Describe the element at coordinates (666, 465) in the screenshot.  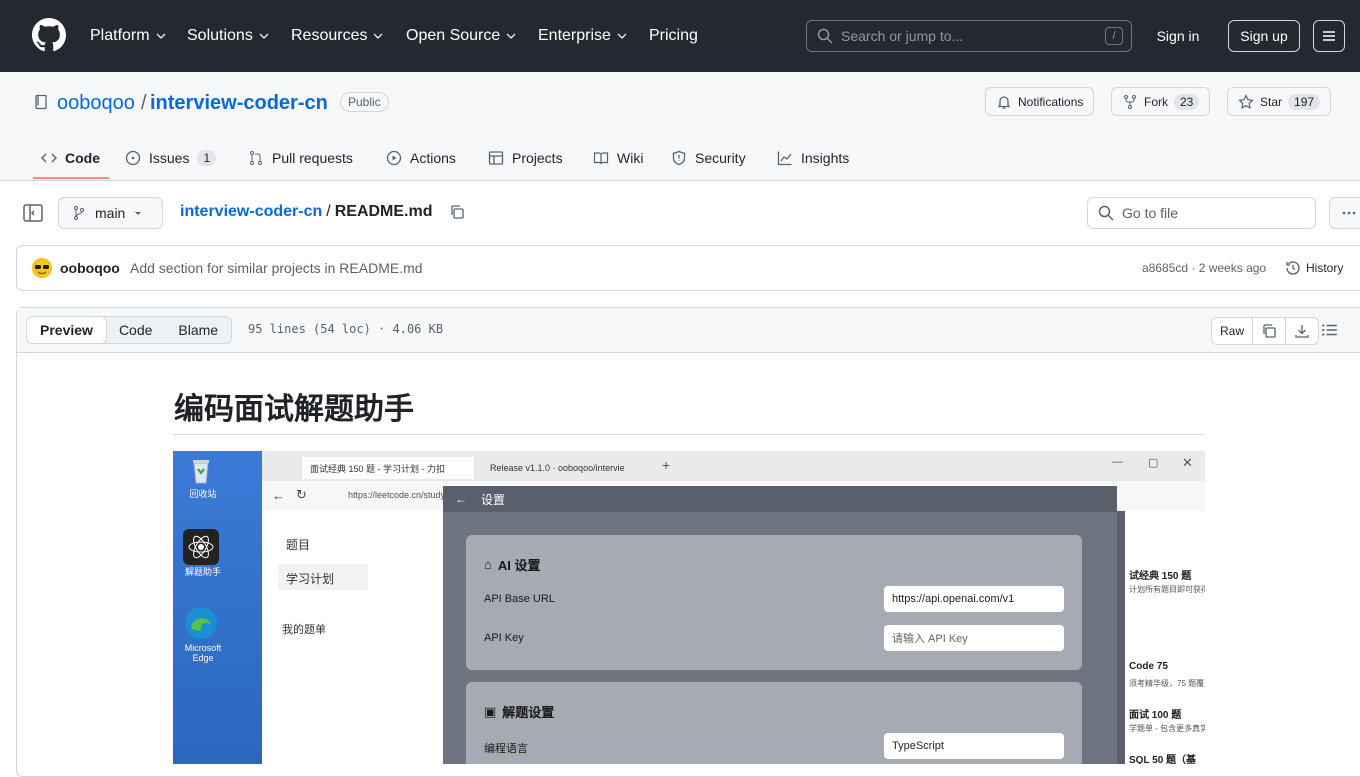
I see `new-tab-icon: +` at that location.